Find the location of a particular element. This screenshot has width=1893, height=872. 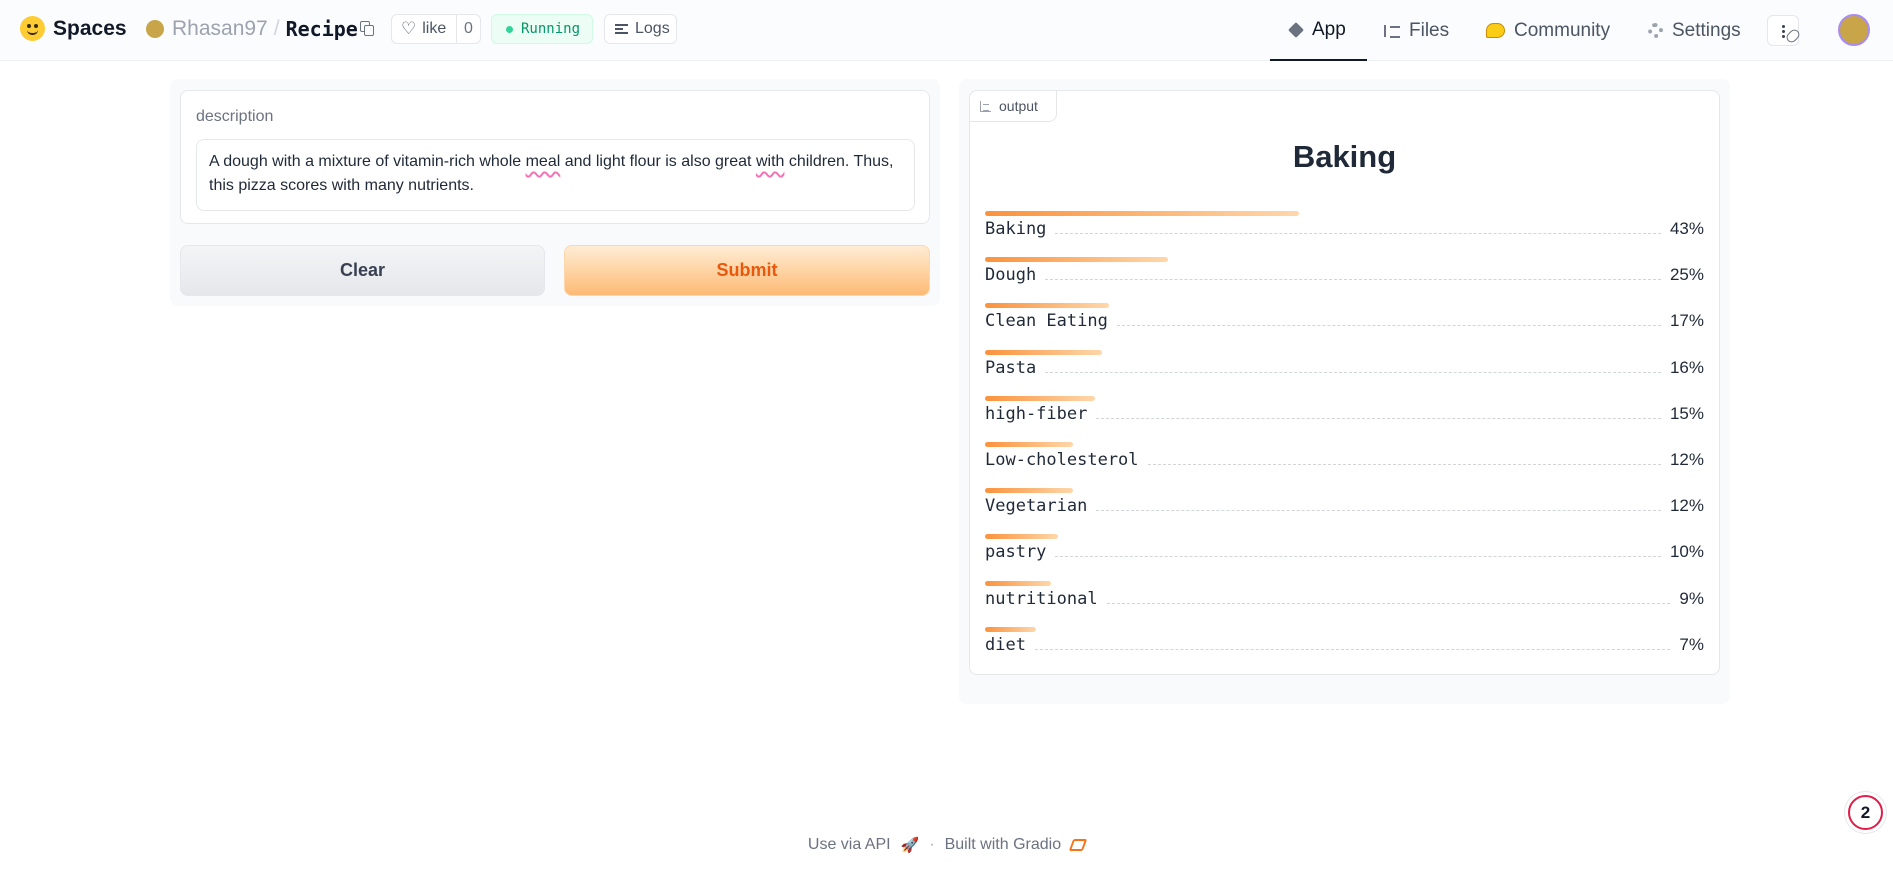

brand-label: Spaces is located at coordinates (90, 28).